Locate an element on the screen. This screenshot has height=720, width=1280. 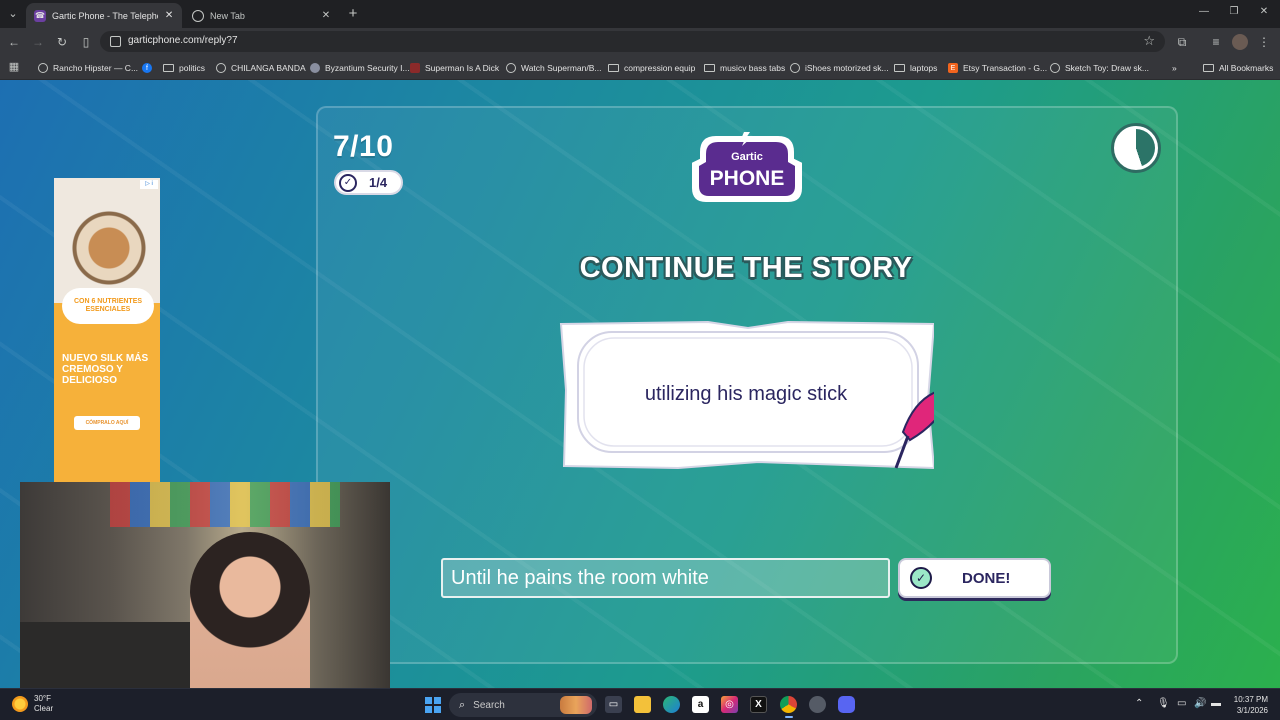
logo-text-bottom: PHONE is located at coordinates (747, 178).